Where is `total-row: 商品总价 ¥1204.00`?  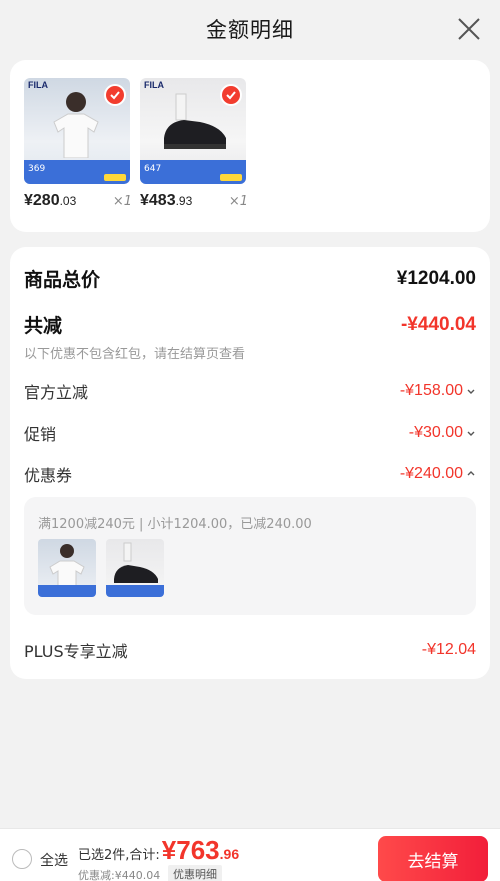
total-row: 商品总价 ¥1204.00 is located at coordinates (250, 278).